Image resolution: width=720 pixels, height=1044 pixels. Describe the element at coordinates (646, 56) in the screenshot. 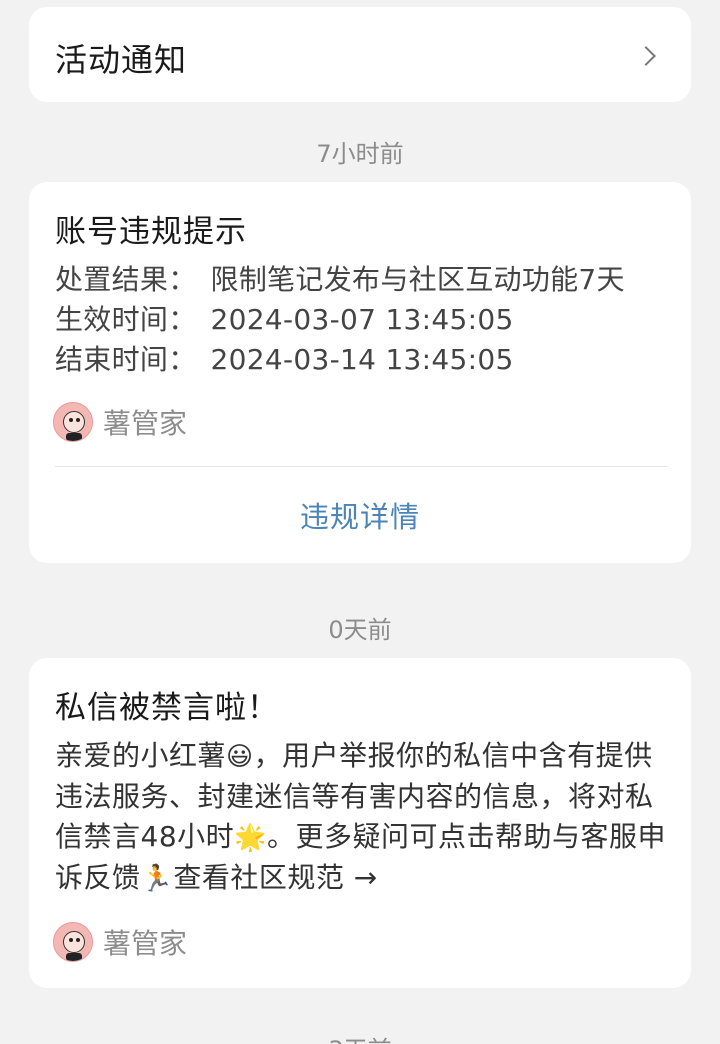

I see `chevron-right-icon` at that location.